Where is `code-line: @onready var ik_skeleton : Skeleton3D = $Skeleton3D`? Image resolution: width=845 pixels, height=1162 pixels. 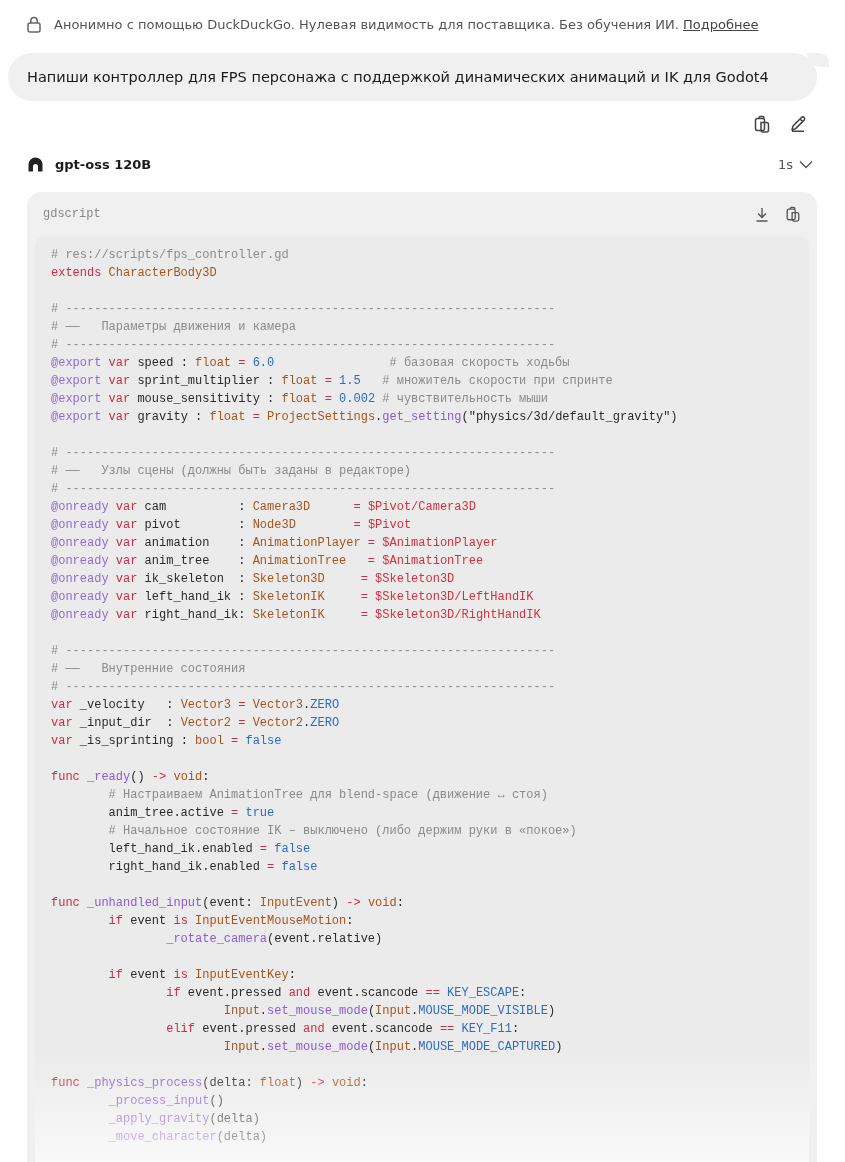 code-line: @onready var ik_skeleton : Skeleton3D = $Skeleton3D is located at coordinates (253, 579).